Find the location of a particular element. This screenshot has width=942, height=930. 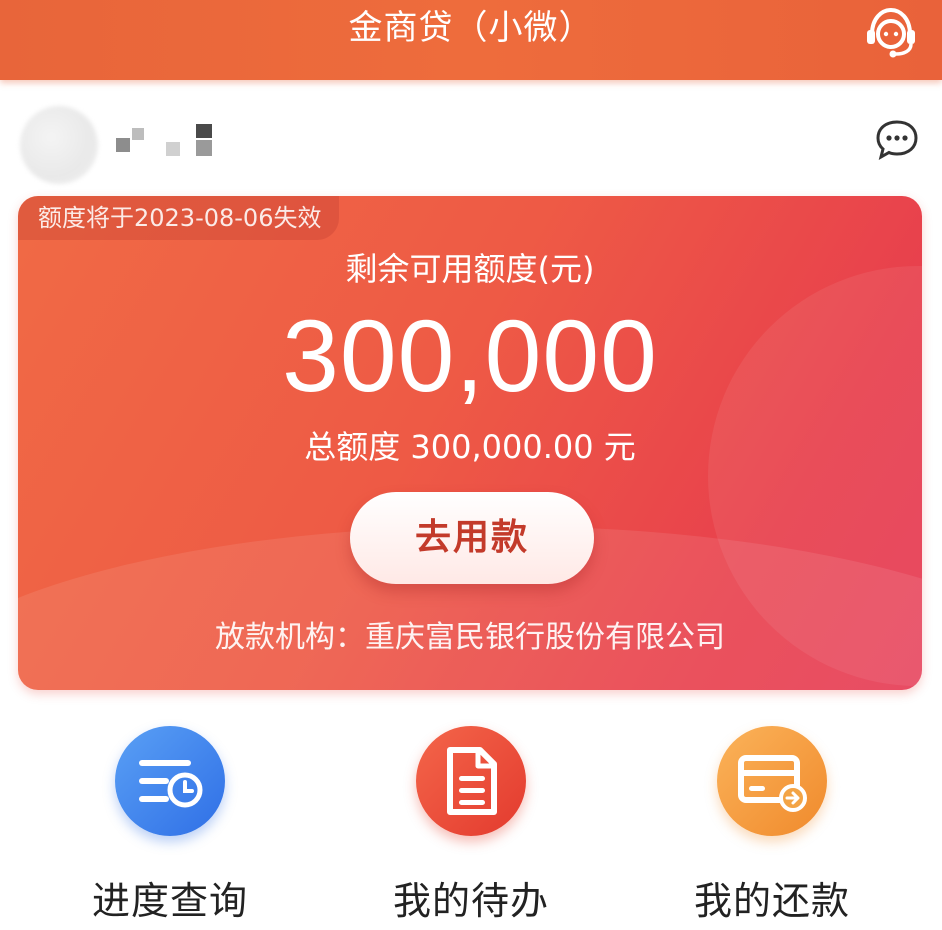

app-header: 金商贷（小微） is located at coordinates (471, 40).